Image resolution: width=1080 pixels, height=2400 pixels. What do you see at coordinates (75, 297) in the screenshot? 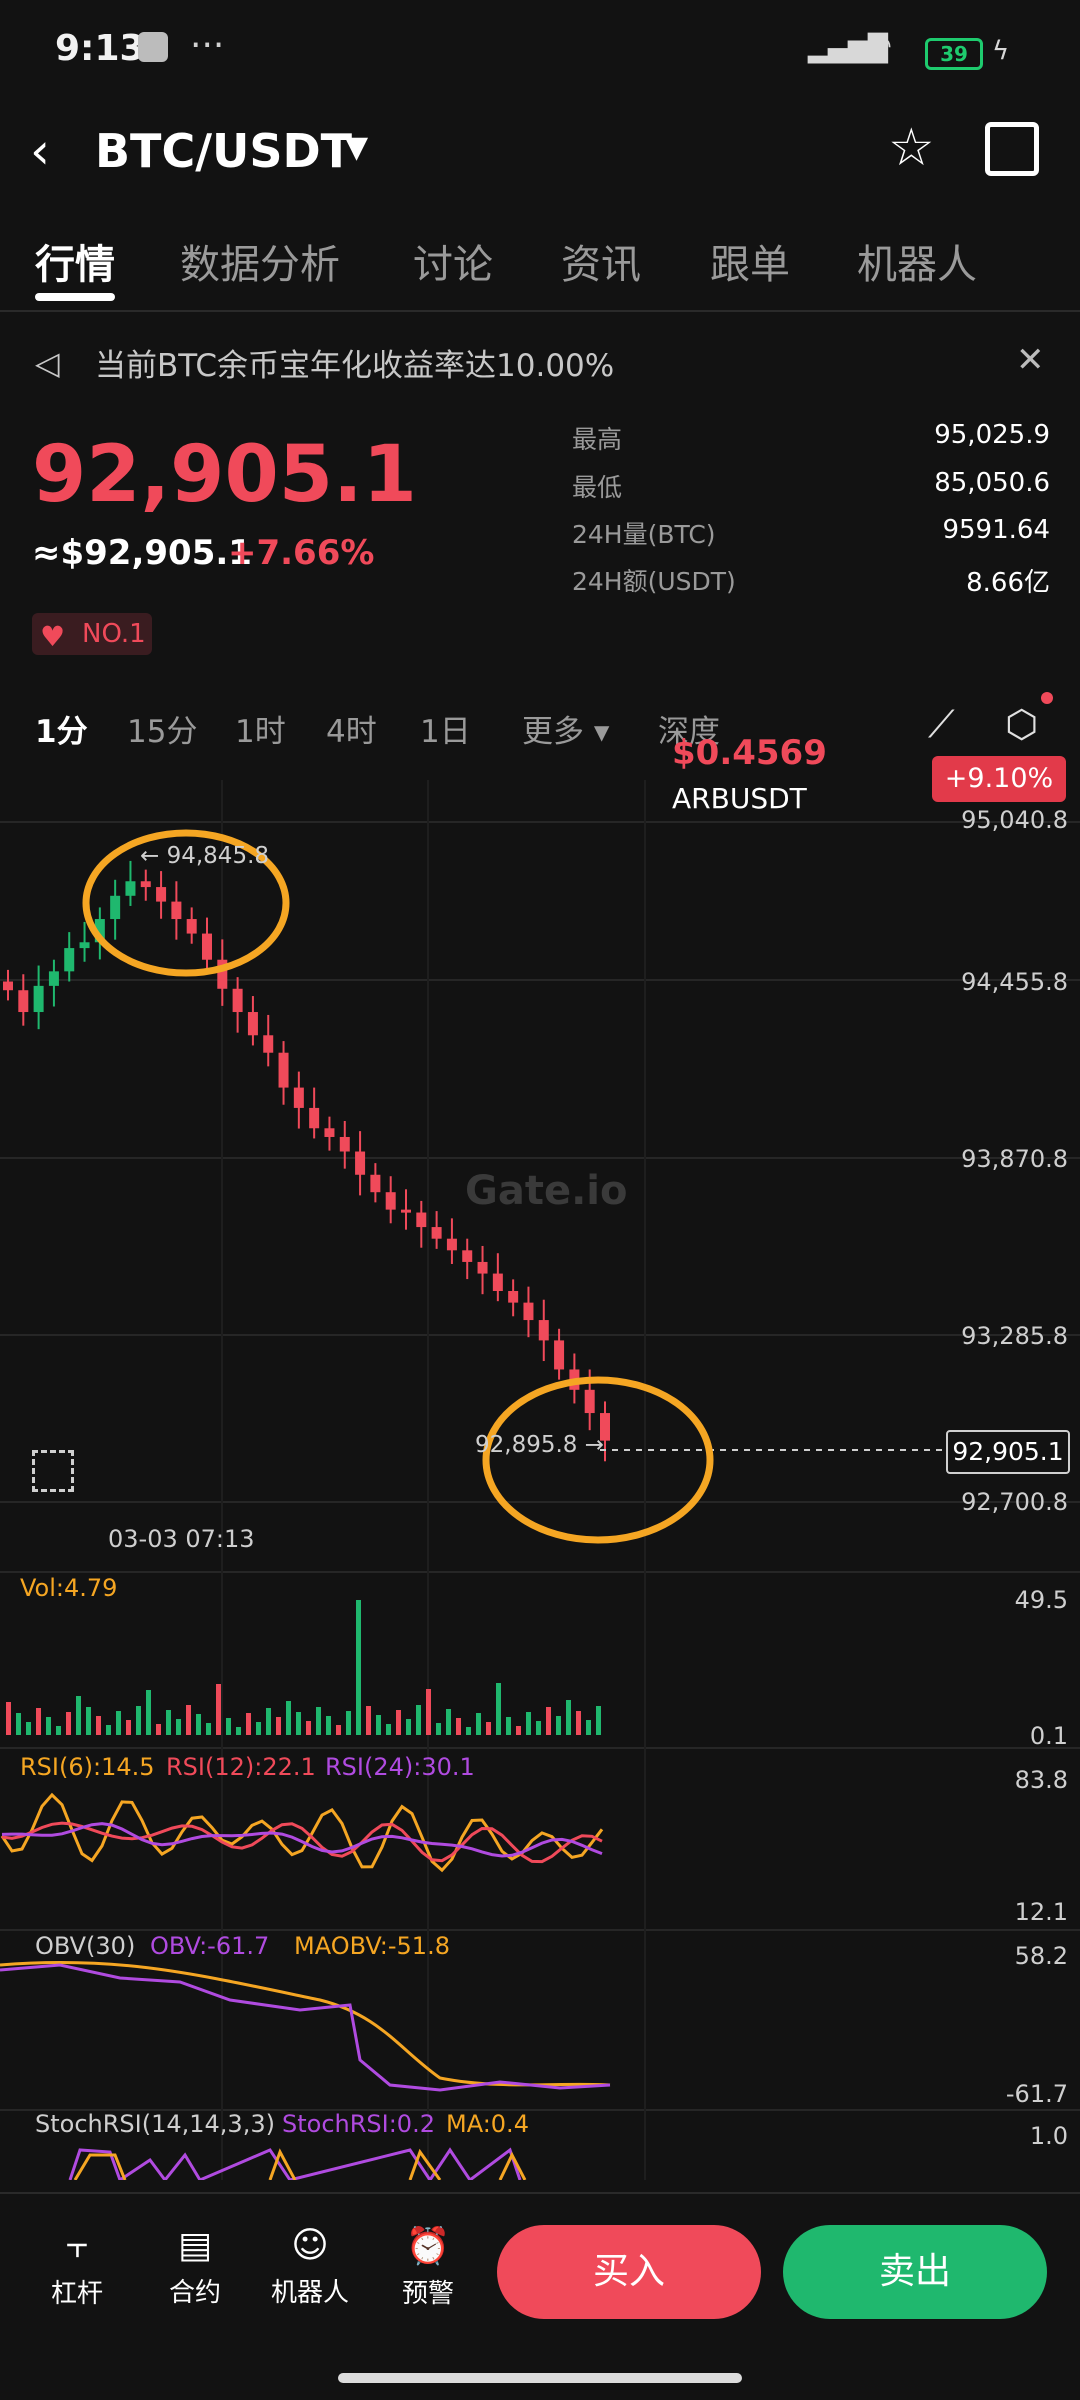
I see `active-tab-indicator` at bounding box center [75, 297].